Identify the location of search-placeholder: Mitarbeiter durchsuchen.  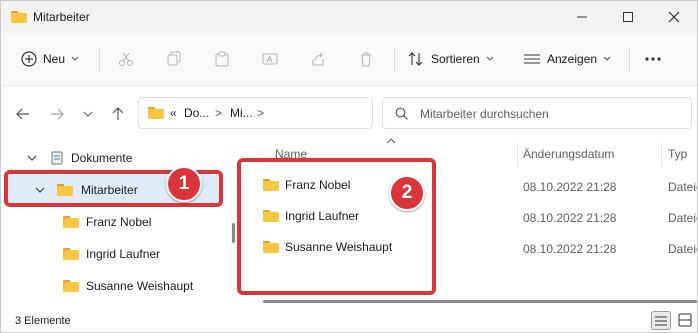
(484, 114).